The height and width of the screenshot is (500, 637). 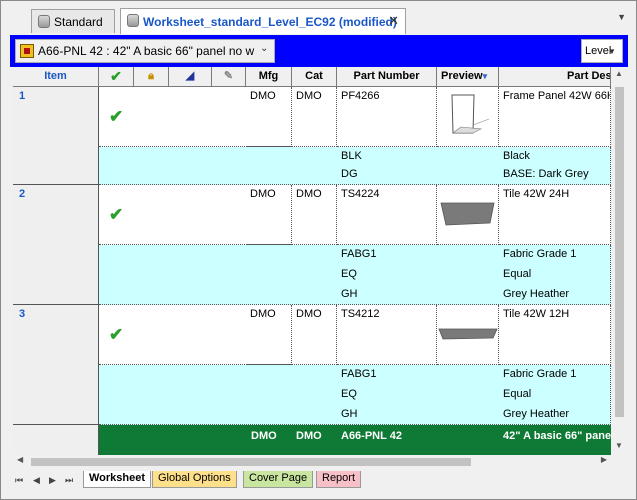 I want to click on total-cat: DMO, so click(x=309, y=436).